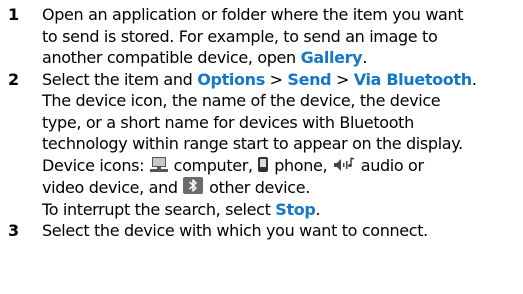 The height and width of the screenshot is (294, 523). I want to click on audio-video-icon, so click(344, 164).